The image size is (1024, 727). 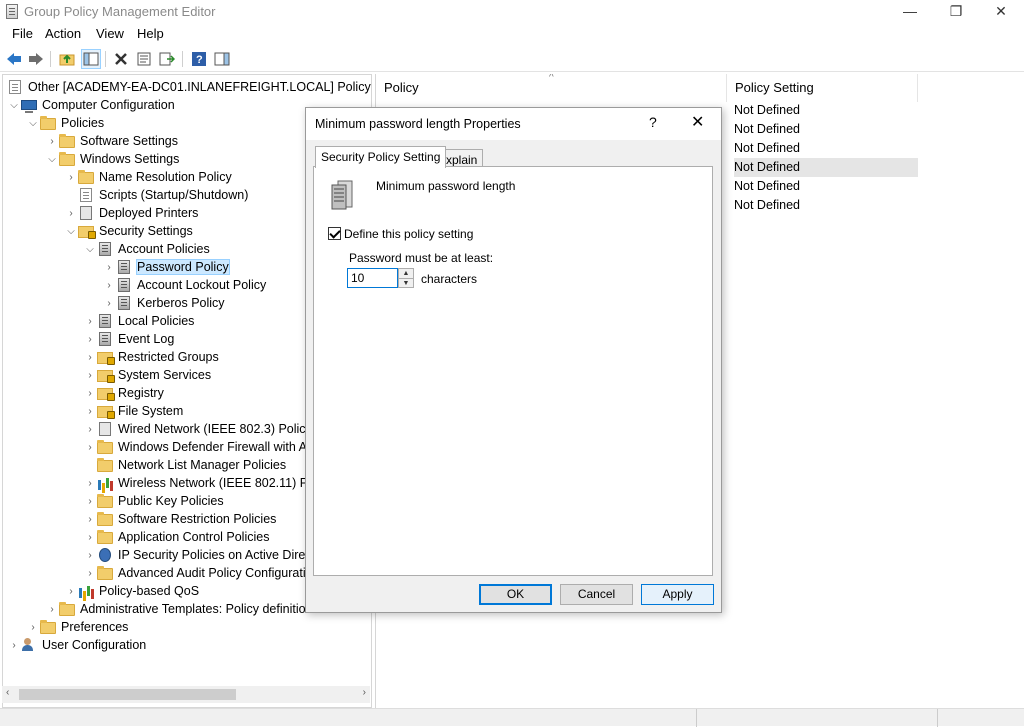 What do you see at coordinates (697, 122) in the screenshot?
I see `dialog-close-button: ✕` at bounding box center [697, 122].